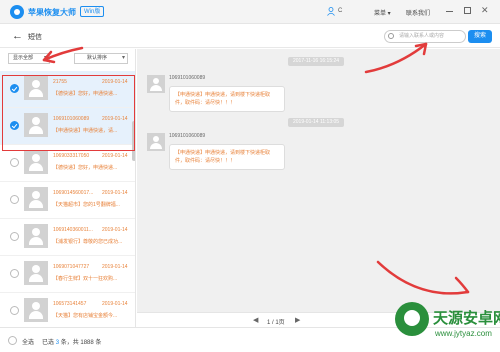  I want to click on title-bar: 苹果恢复大师 Win版 C 菜单 ▾ 联系我们 ✕, so click(250, 12).